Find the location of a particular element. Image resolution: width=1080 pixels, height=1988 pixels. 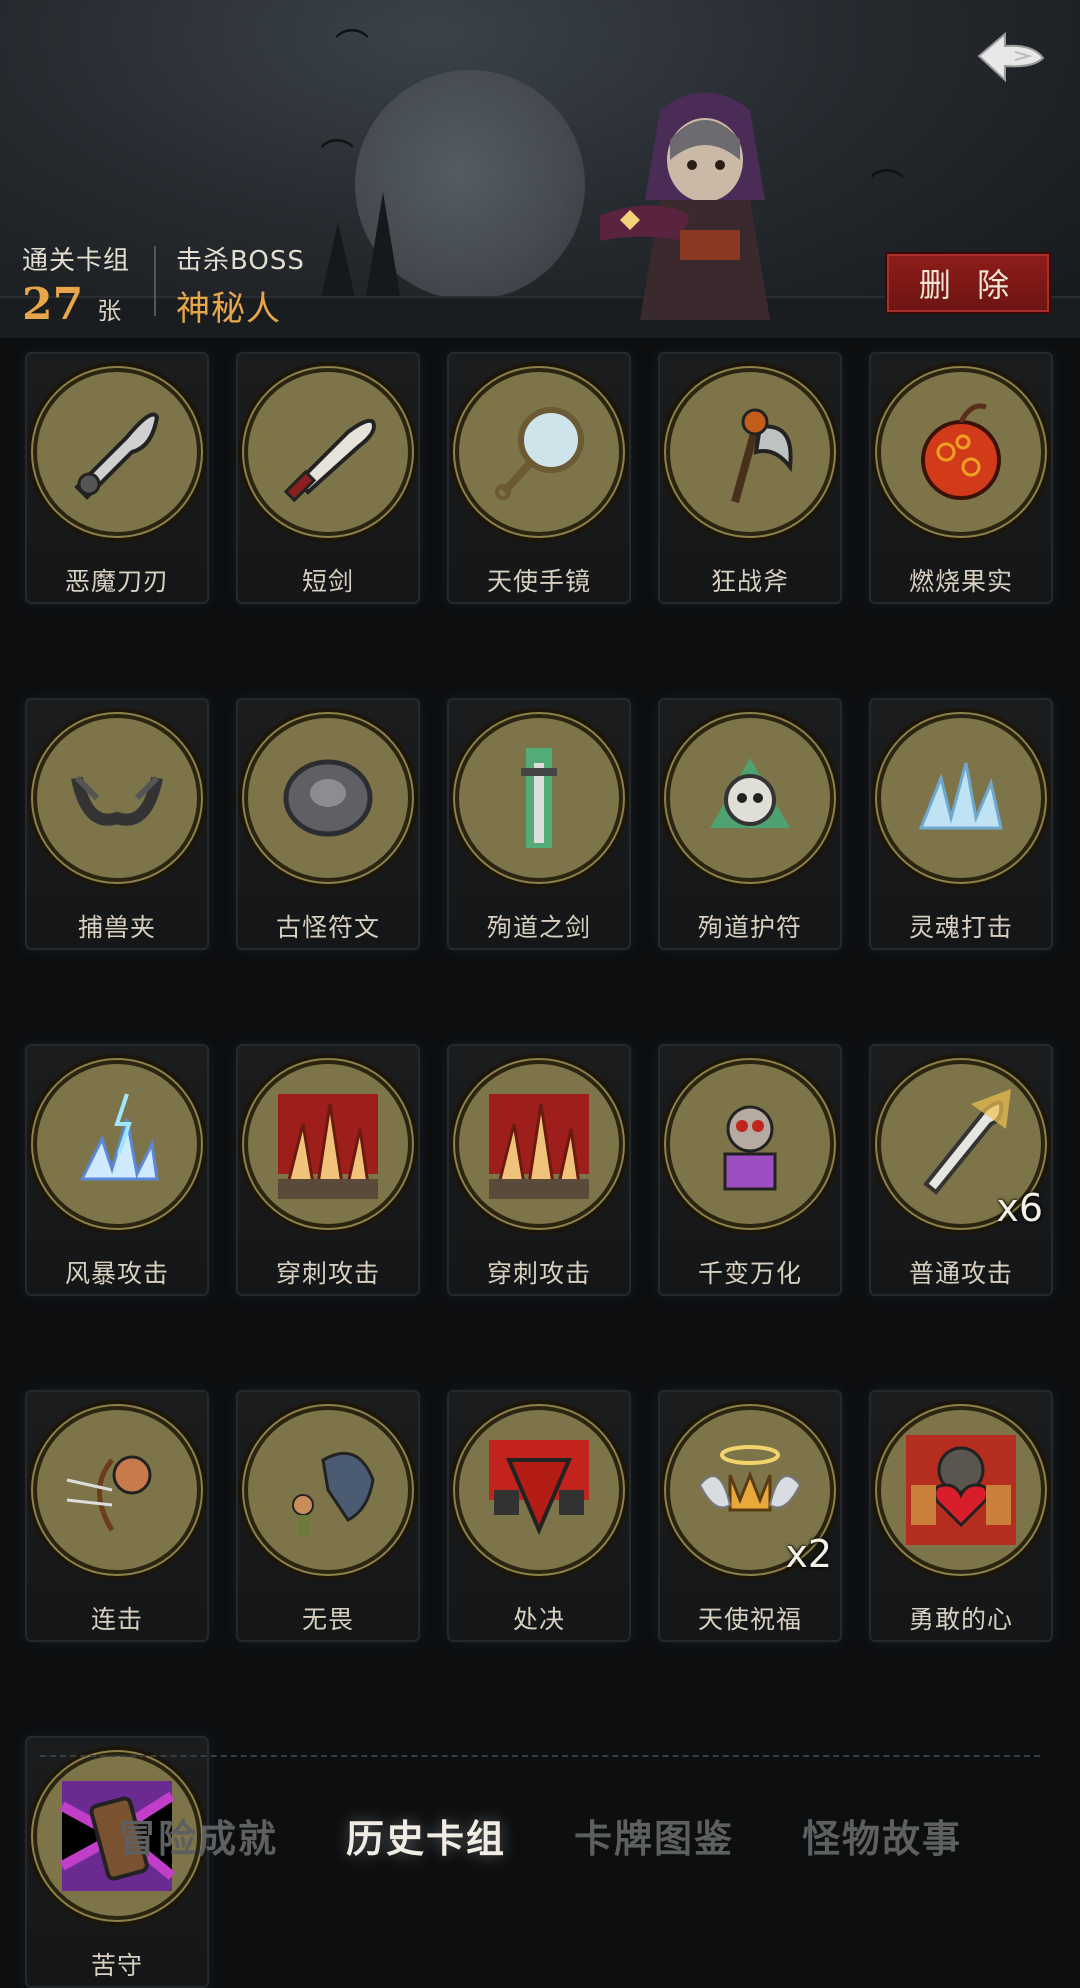

battle-axe-icon is located at coordinates (750, 452).